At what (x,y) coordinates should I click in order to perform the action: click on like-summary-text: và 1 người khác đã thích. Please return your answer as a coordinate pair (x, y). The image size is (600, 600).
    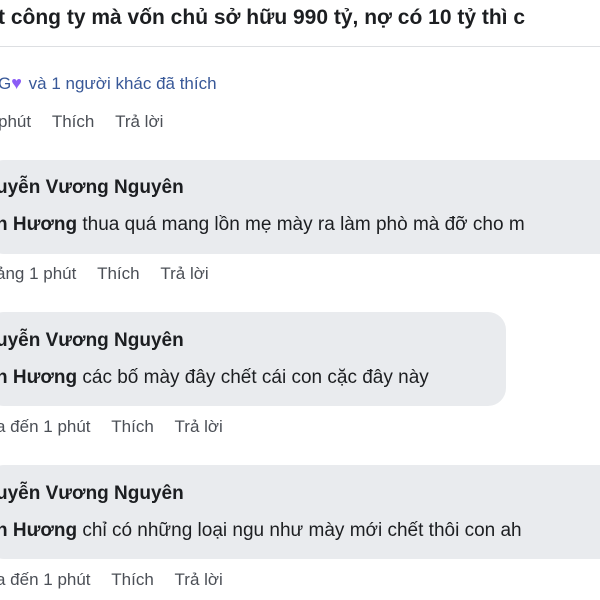
    Looking at the image, I should click on (123, 83).